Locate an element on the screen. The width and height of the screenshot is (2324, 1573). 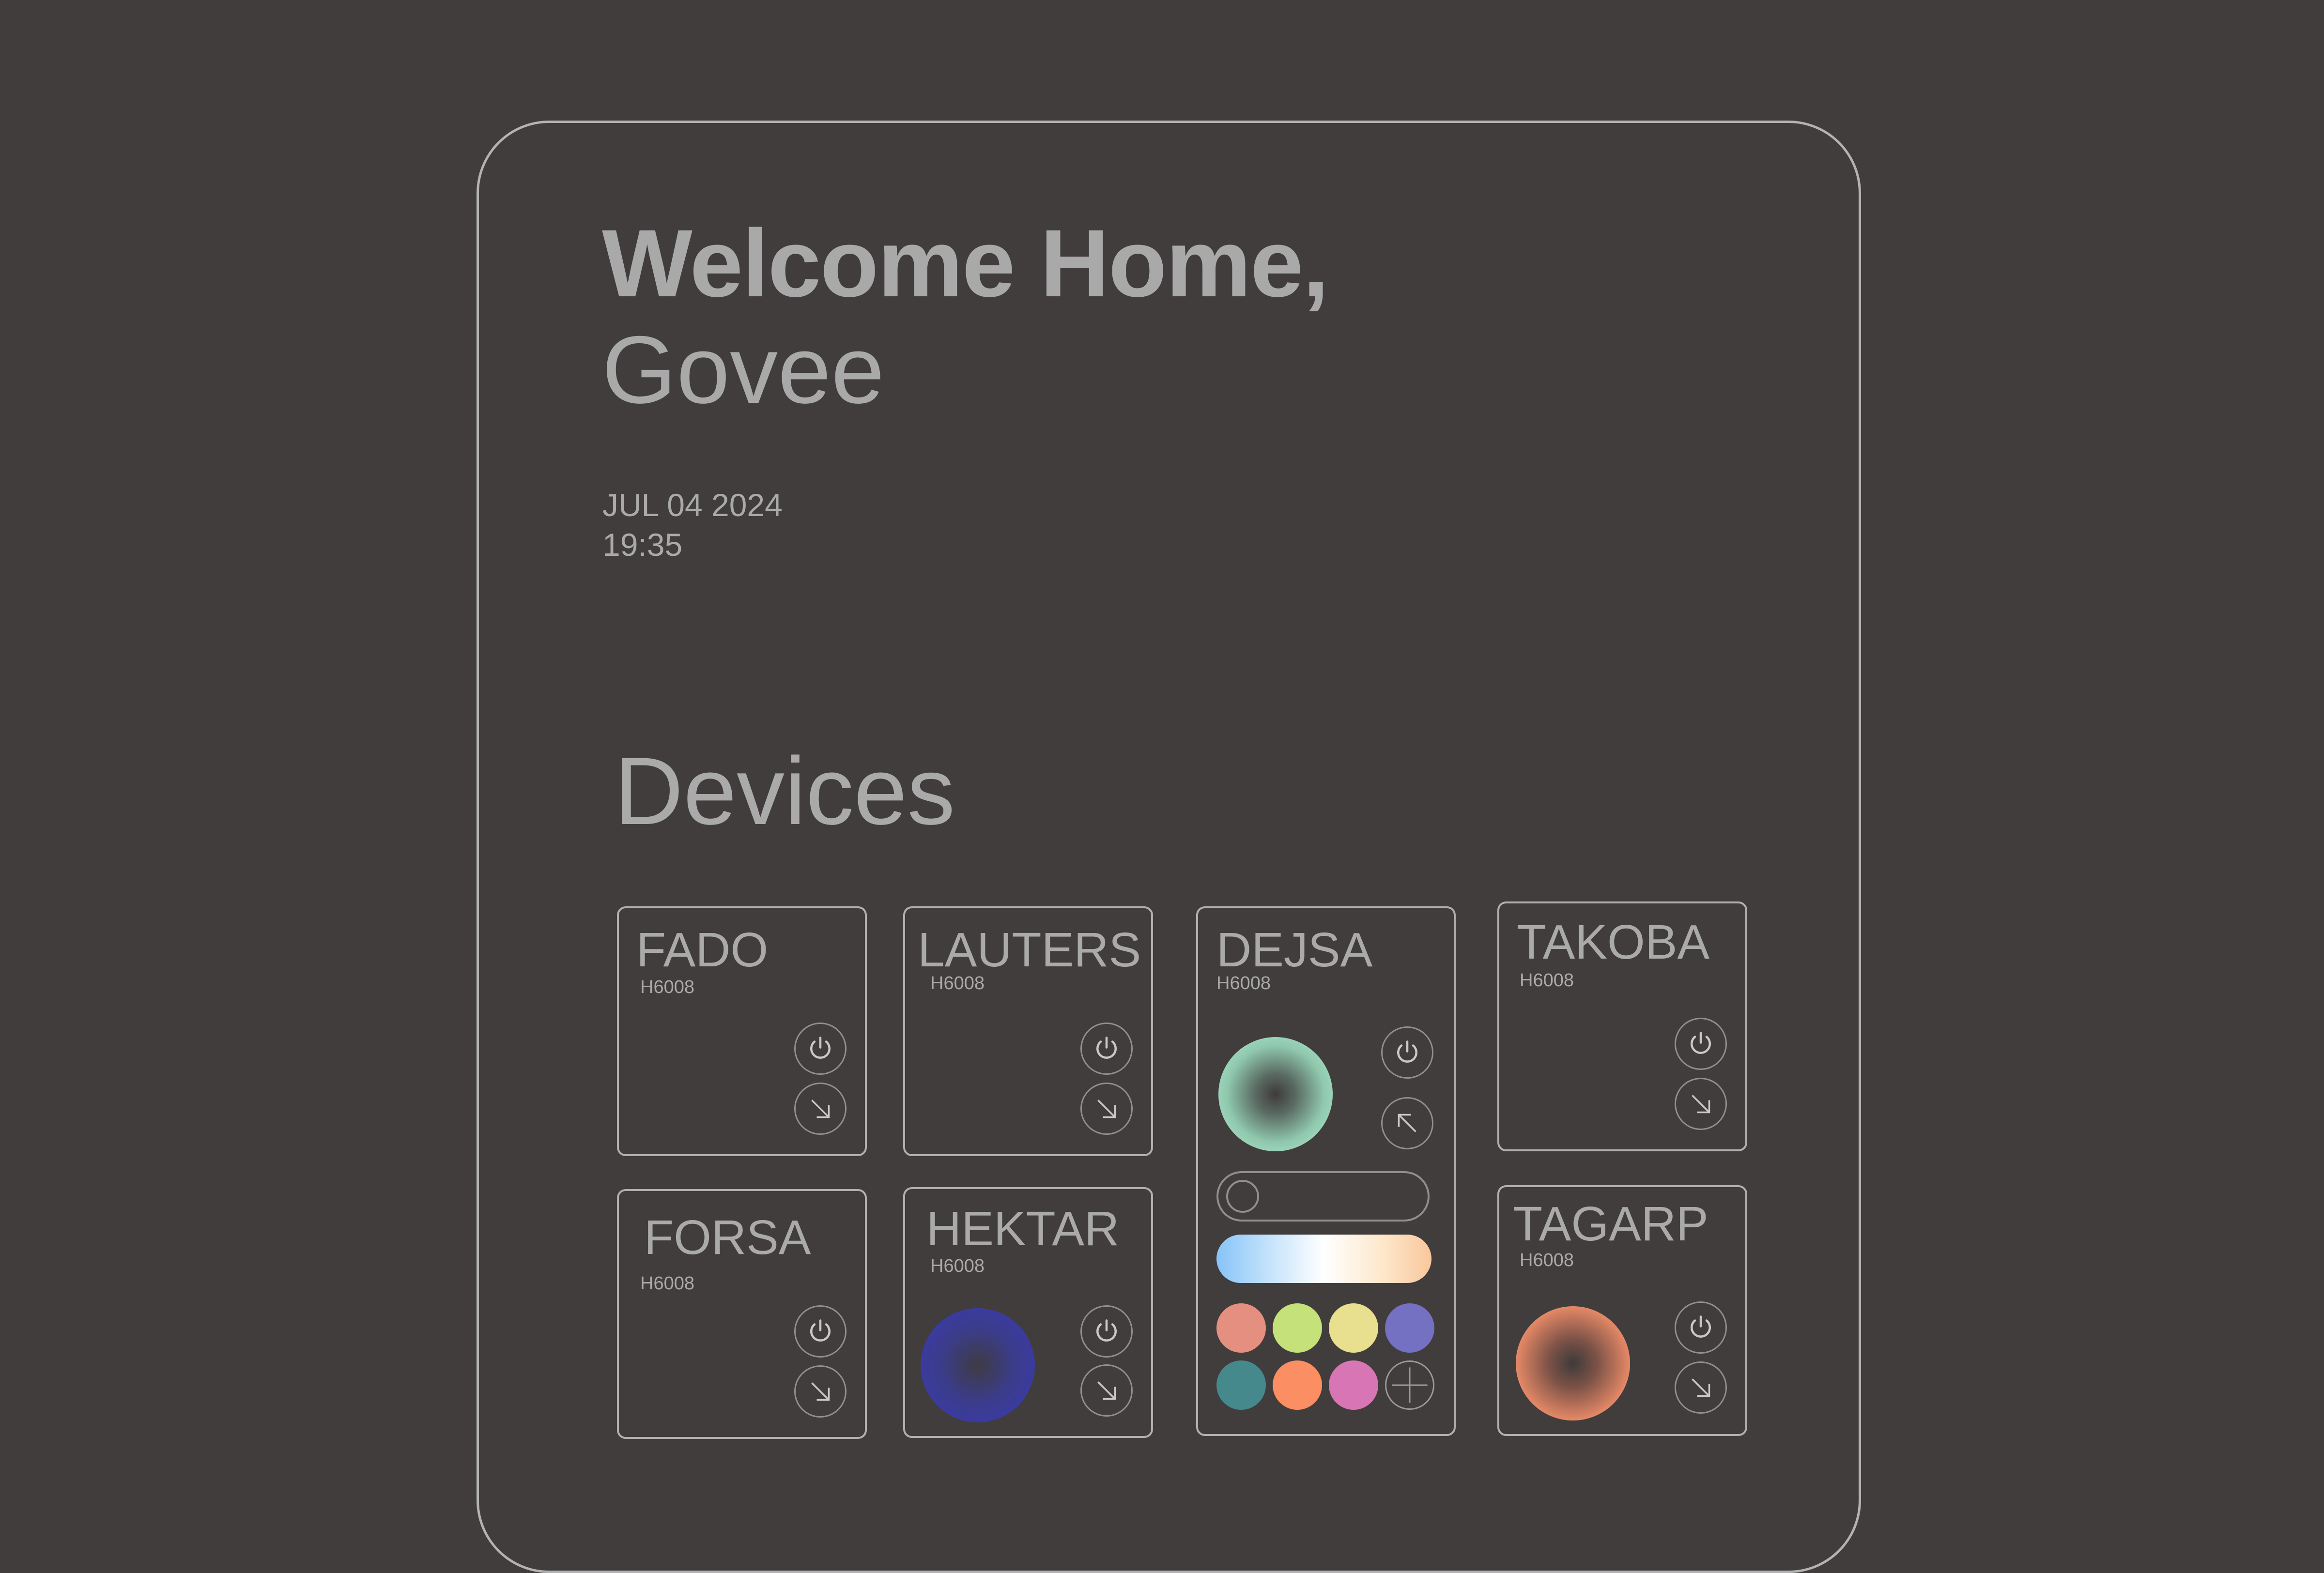
arrow-up-left-icon is located at coordinates (1407, 1123).